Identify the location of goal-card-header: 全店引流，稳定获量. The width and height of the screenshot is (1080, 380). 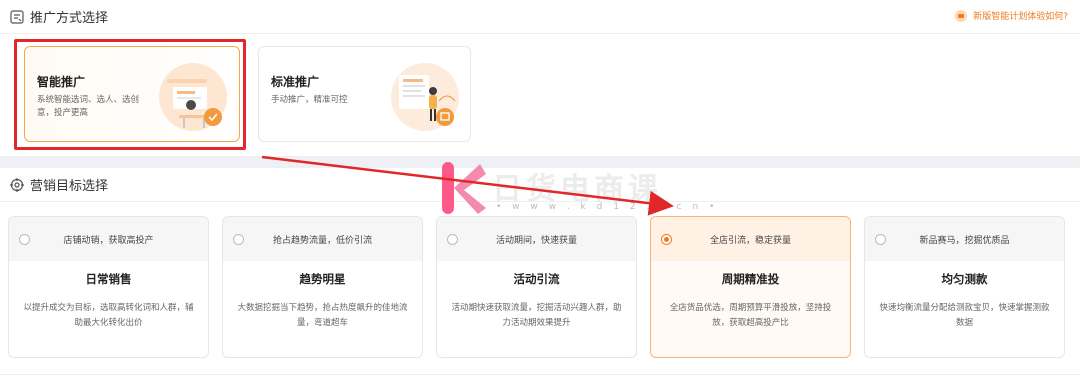
(750, 239).